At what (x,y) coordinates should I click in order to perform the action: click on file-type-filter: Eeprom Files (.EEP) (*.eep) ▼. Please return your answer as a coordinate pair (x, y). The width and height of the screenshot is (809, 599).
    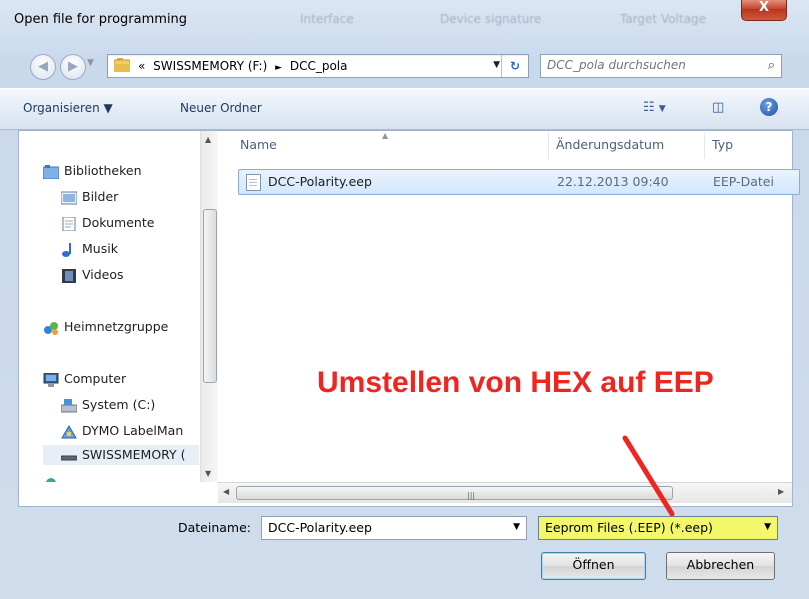
    Looking at the image, I should click on (658, 528).